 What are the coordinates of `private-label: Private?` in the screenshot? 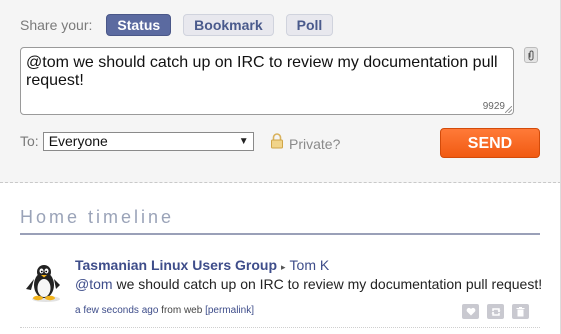 It's located at (315, 143).